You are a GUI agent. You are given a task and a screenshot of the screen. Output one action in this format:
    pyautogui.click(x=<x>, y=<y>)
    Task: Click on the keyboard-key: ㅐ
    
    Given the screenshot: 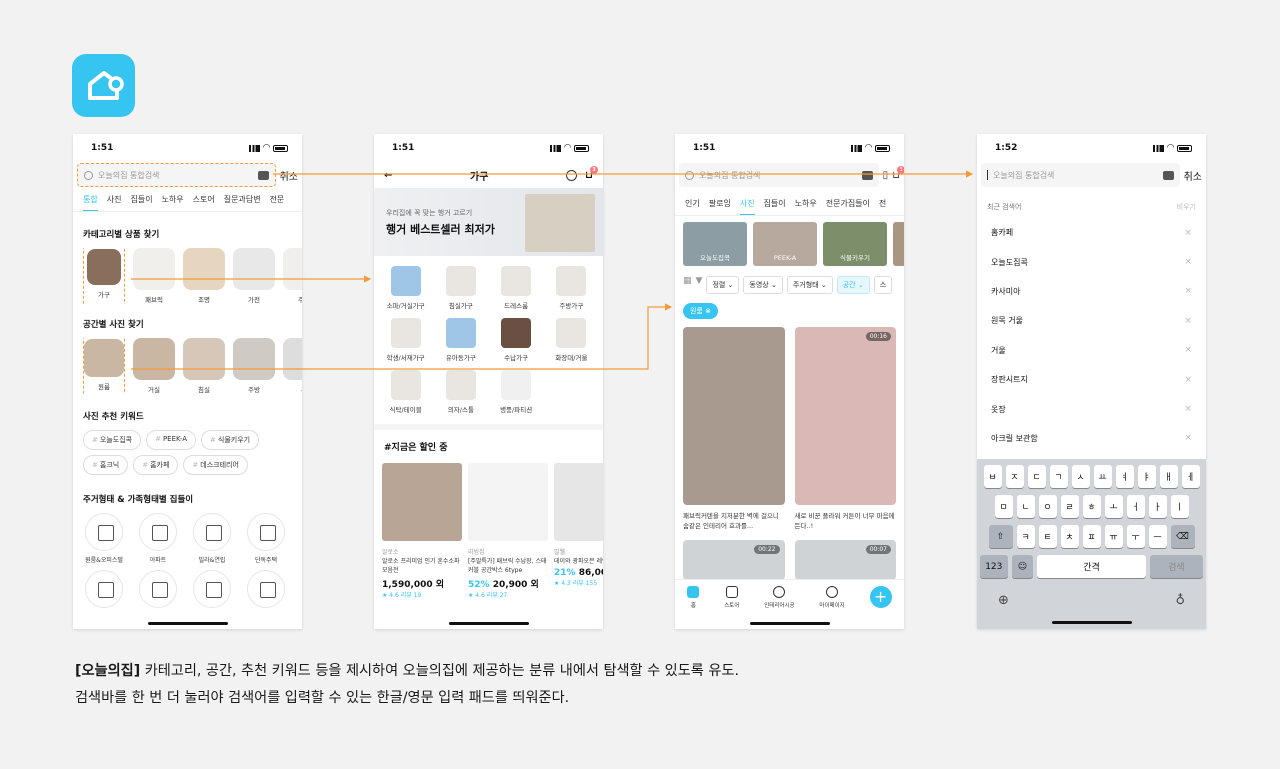 What is the action you would take?
    pyautogui.click(x=1168, y=476)
    